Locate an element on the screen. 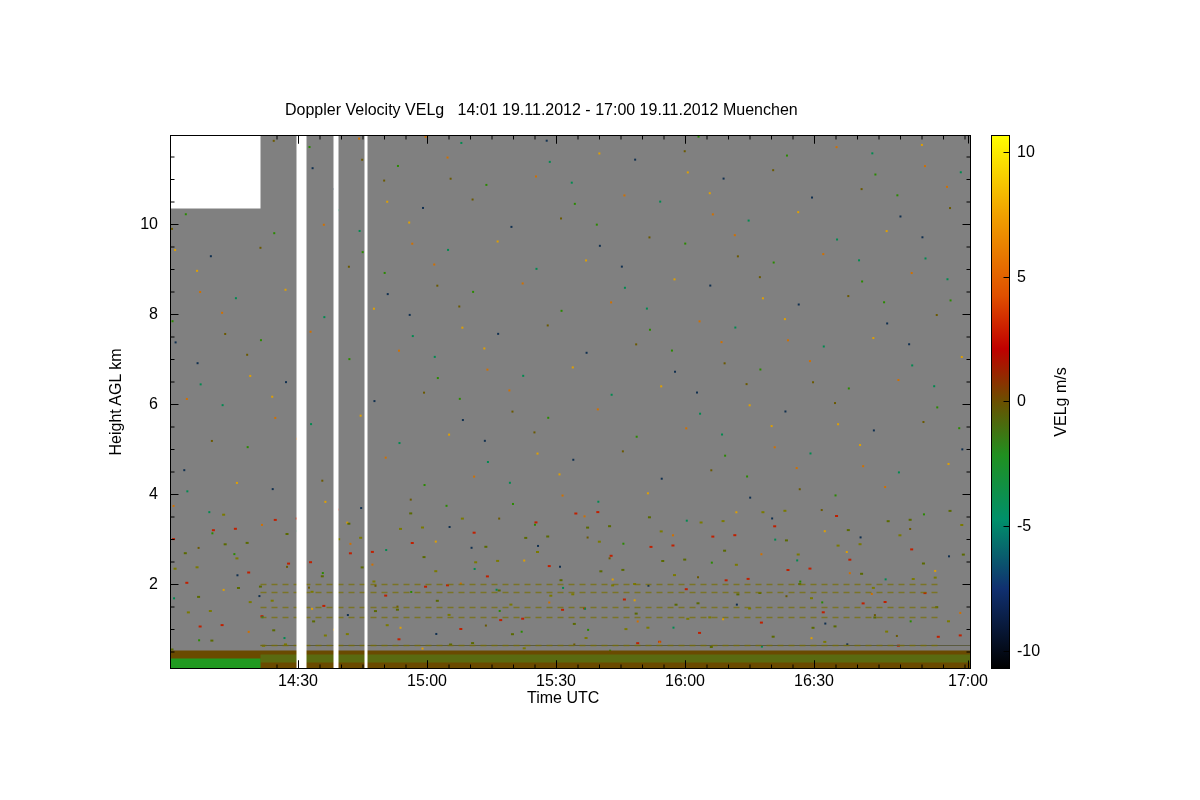  tick-label: -5 is located at coordinates (1024, 526).